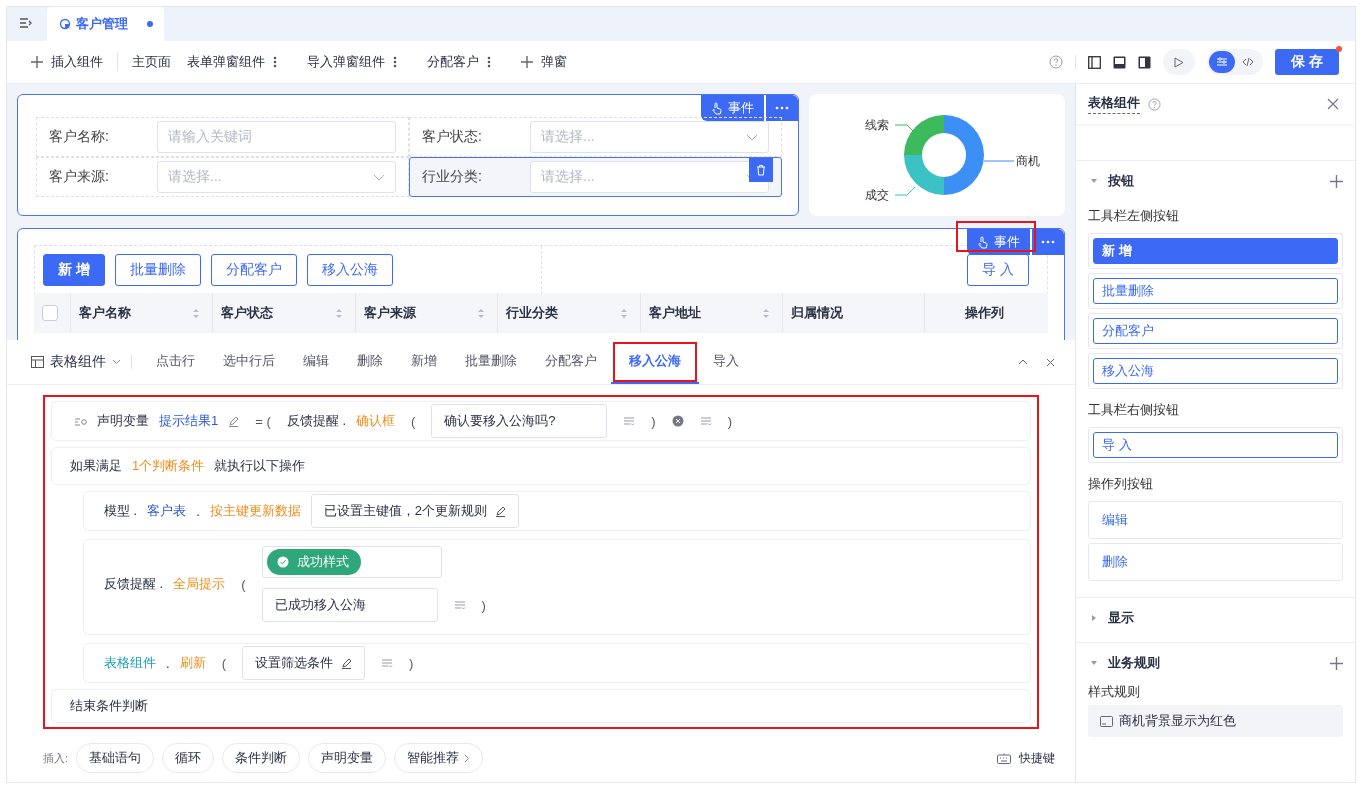 This screenshot has height=790, width=1363. I want to click on section-title: 业务规则, so click(1134, 663).